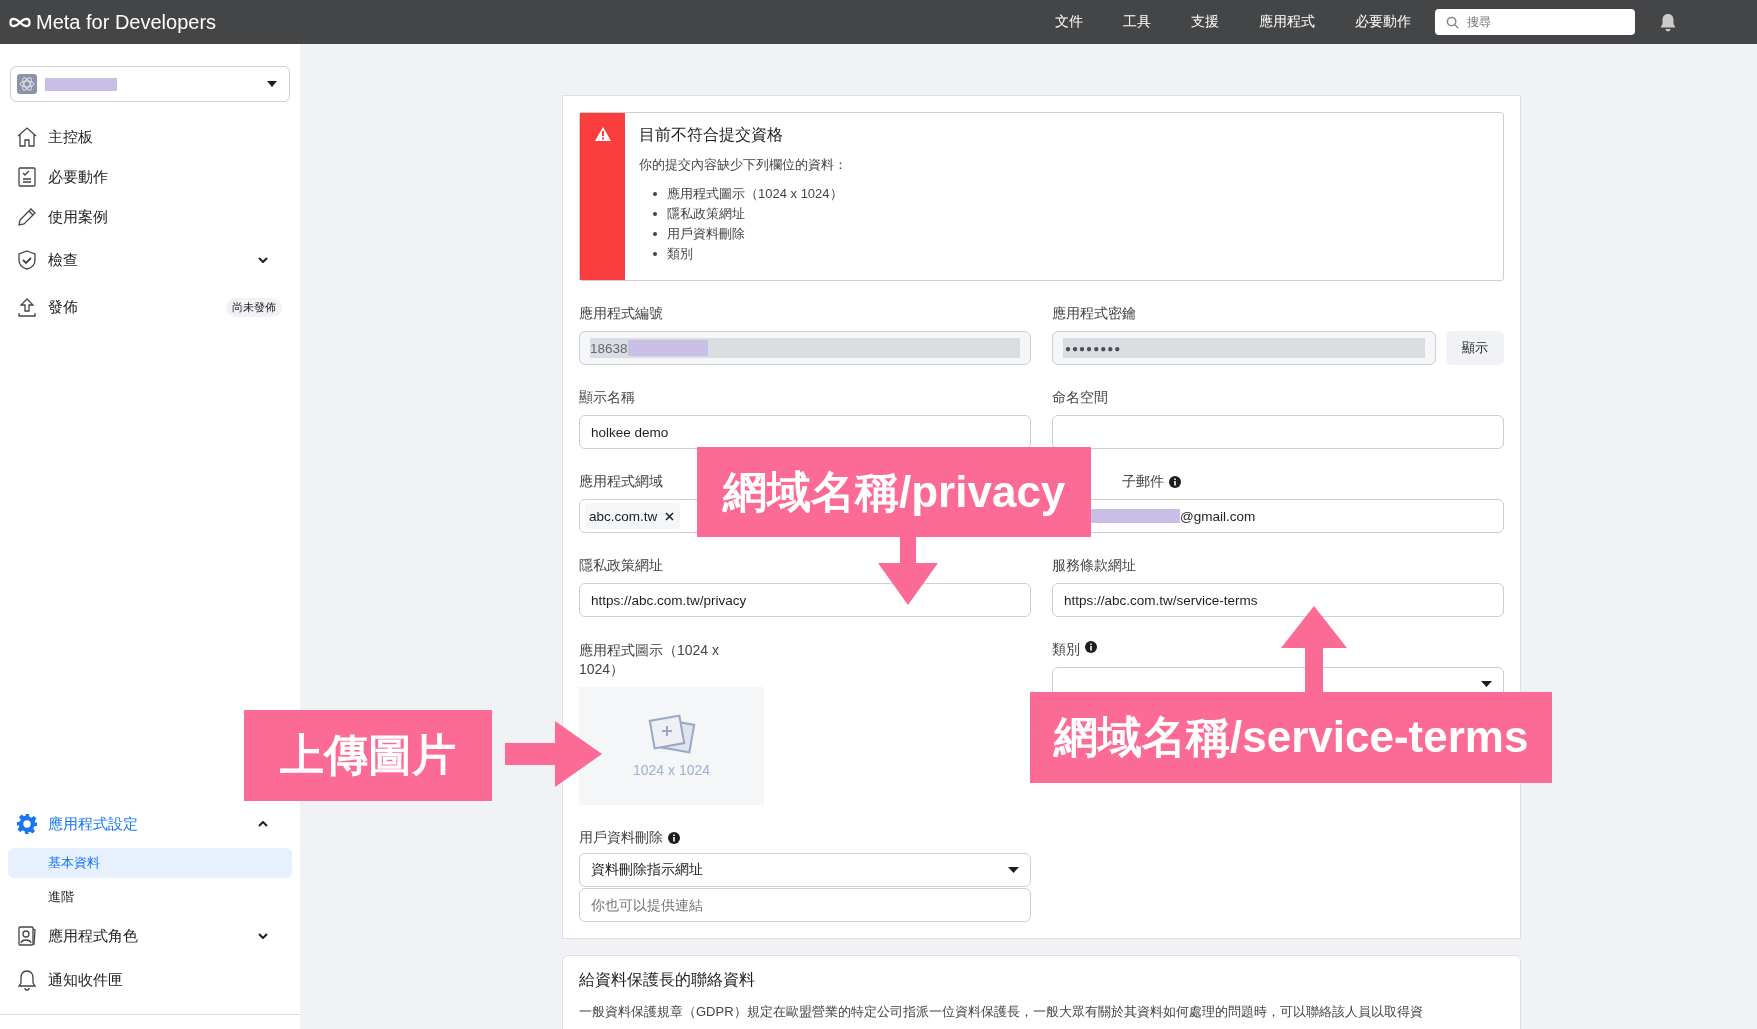 The height and width of the screenshot is (1029, 1757). I want to click on section-title: 給資料保護長的聯絡資料, so click(667, 980).